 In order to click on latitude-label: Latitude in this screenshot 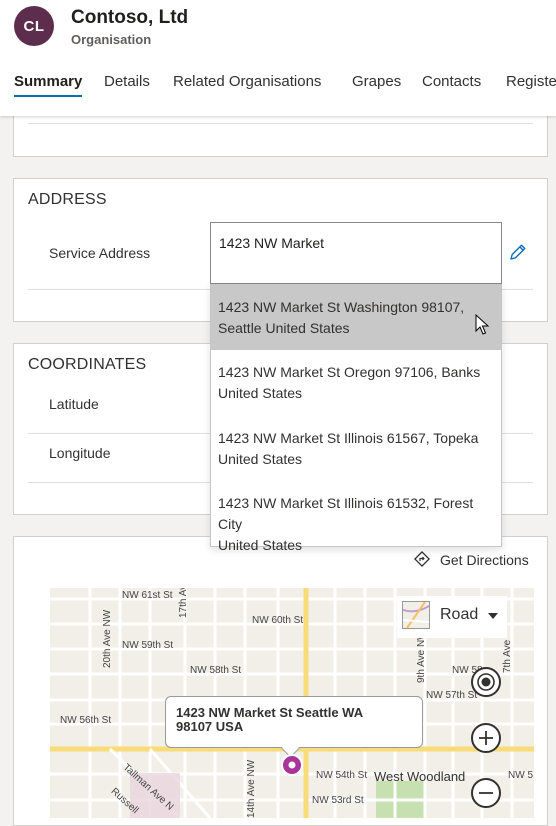, I will do `click(74, 404)`.